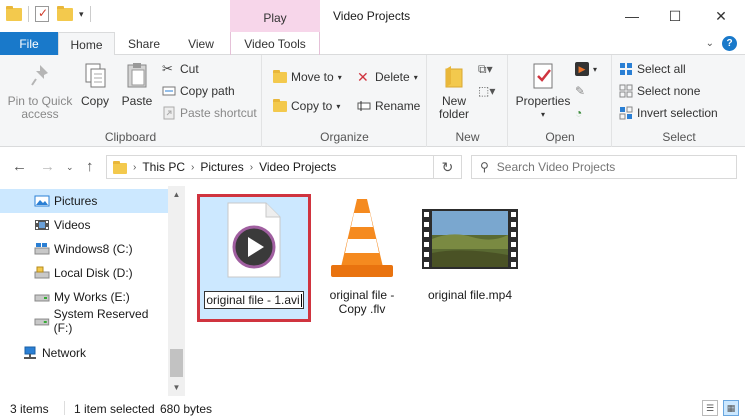 This screenshot has height=420, width=745. Describe the element at coordinates (668, 113) in the screenshot. I see `invert-selection-button: Invert selection` at that location.